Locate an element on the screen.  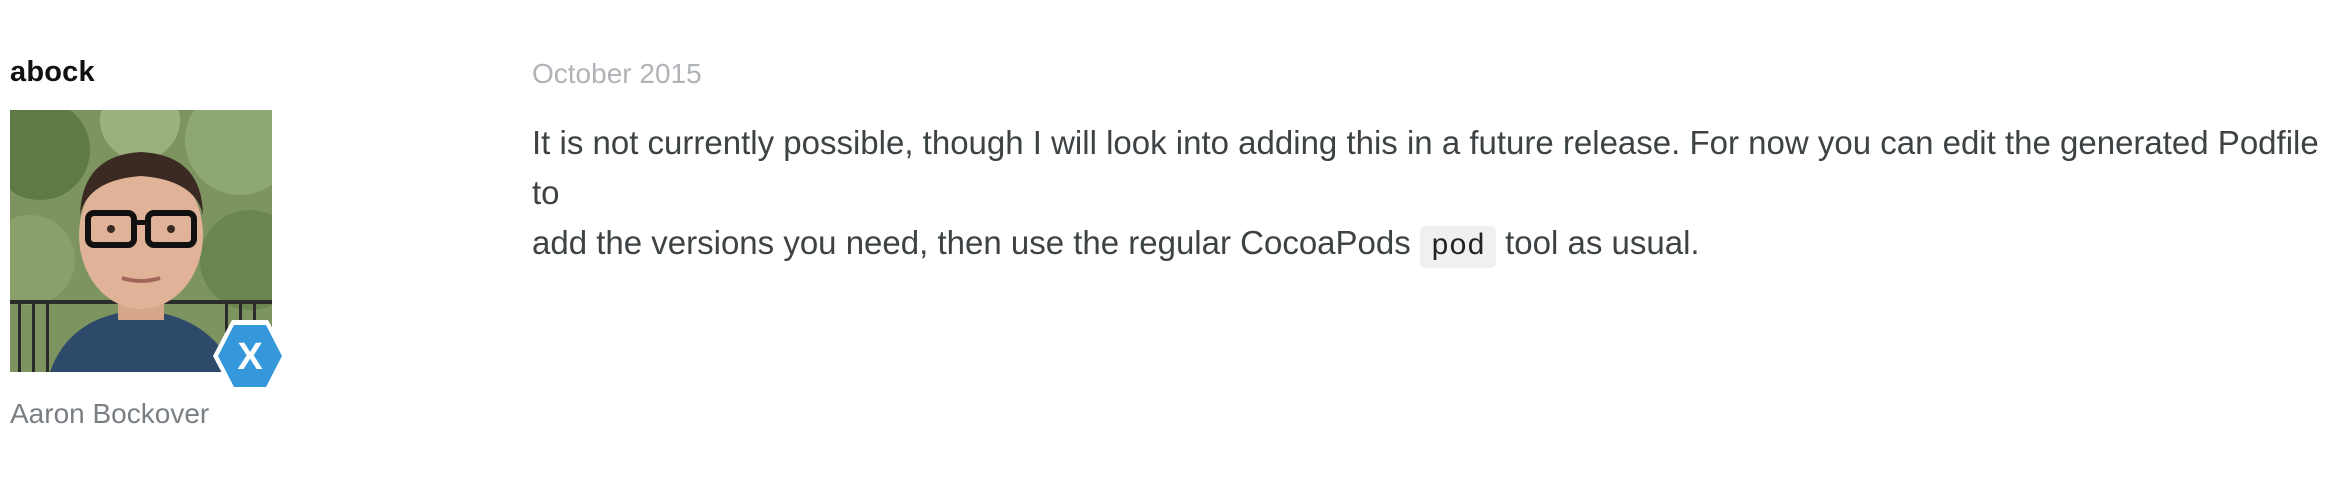
author-username-link: abock is located at coordinates (52, 72).